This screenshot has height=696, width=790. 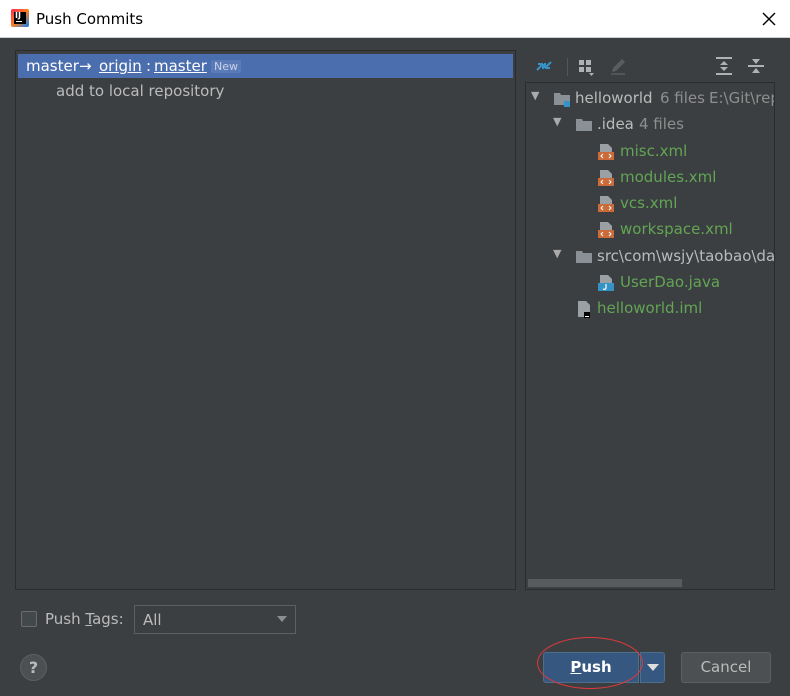 What do you see at coordinates (584, 309) in the screenshot?
I see `iml-file-icon` at bounding box center [584, 309].